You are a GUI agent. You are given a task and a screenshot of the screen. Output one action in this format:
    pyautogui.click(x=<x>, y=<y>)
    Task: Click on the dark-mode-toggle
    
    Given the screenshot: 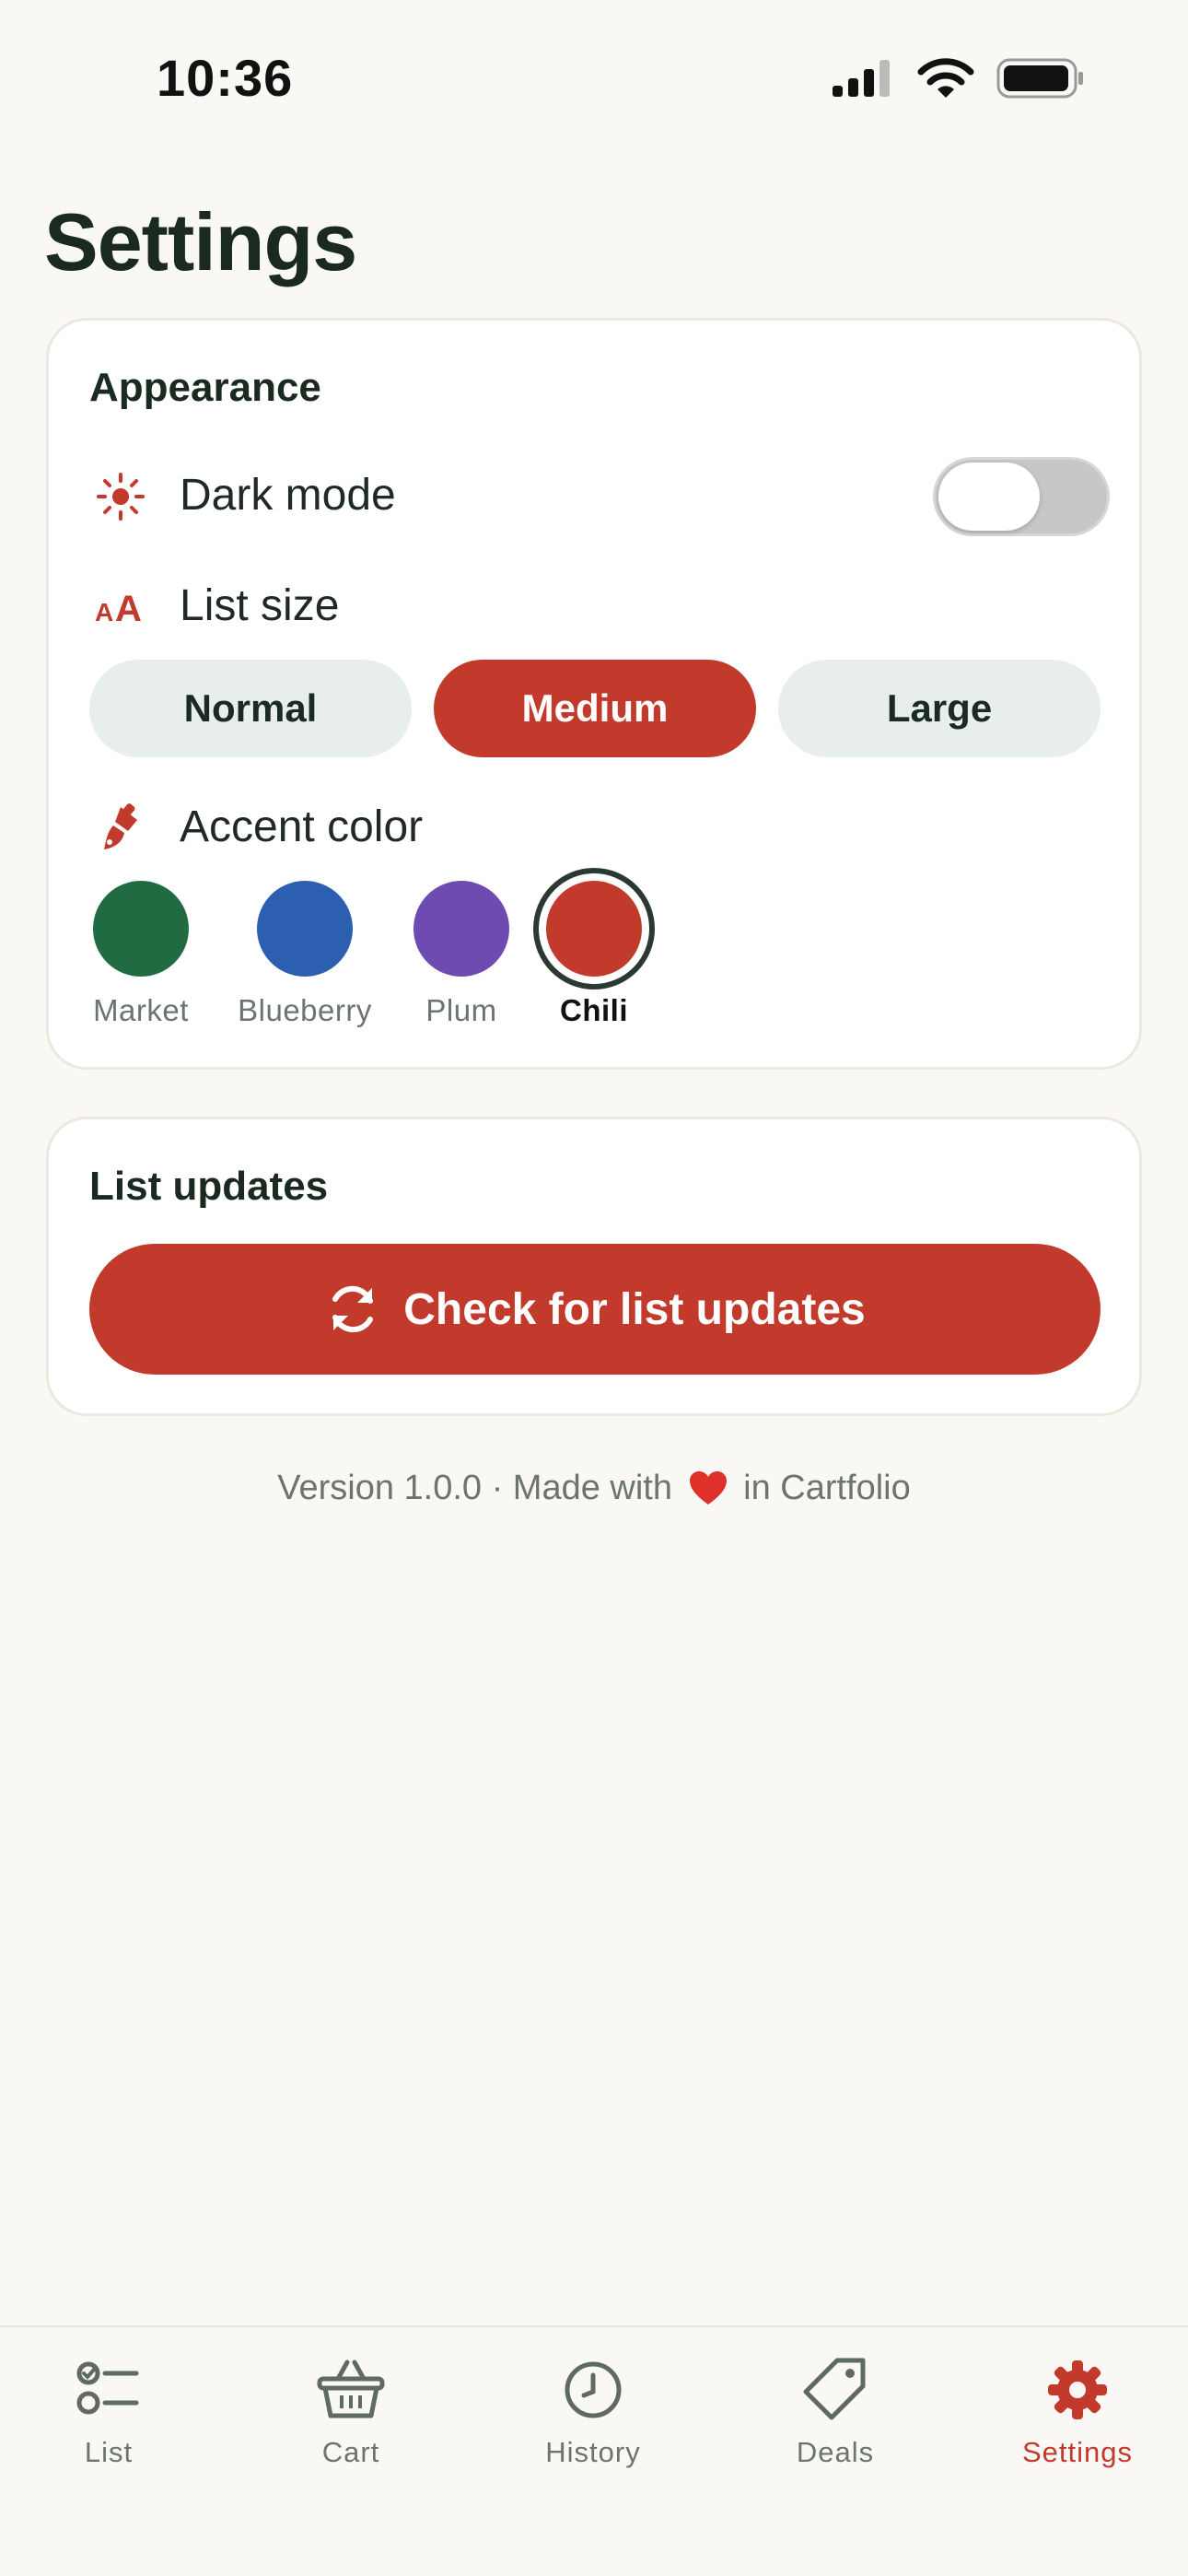 What is the action you would take?
    pyautogui.click(x=1021, y=496)
    